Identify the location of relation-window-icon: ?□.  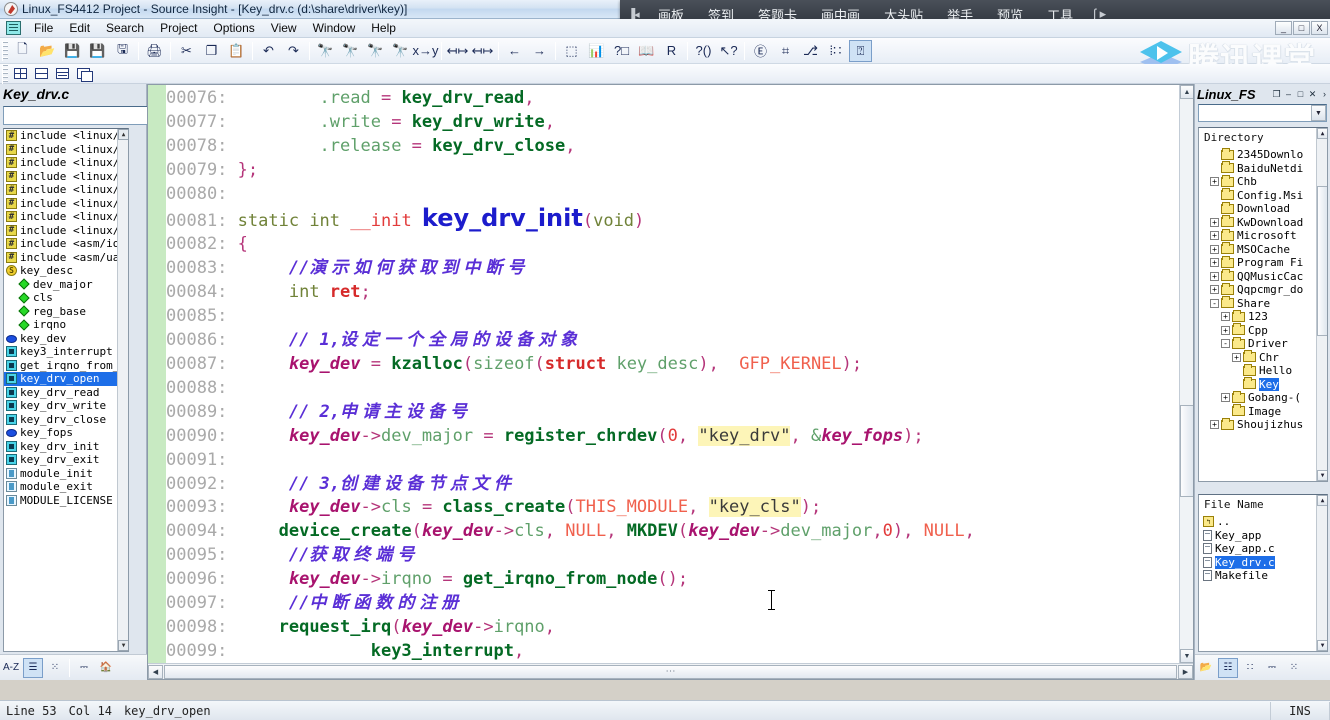
(621, 51).